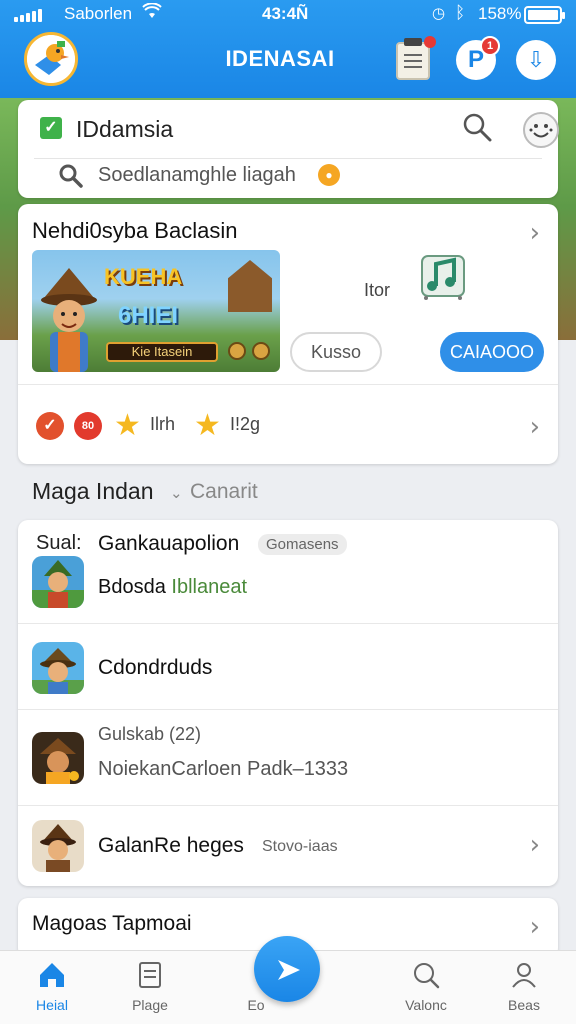  I want to click on profile-button: P 1, so click(478, 58).